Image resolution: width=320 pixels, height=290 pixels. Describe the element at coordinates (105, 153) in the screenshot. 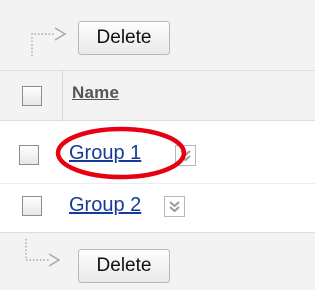

I see `group-link: Group 1` at that location.